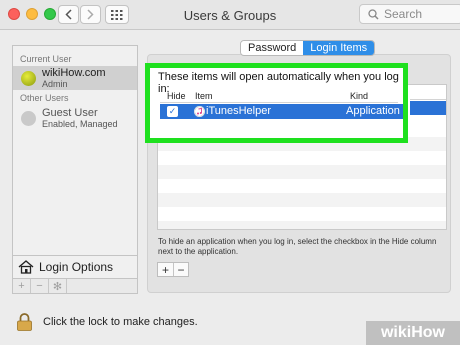 The height and width of the screenshot is (345, 460). Describe the element at coordinates (373, 14) in the screenshot. I see `search-icon` at that location.